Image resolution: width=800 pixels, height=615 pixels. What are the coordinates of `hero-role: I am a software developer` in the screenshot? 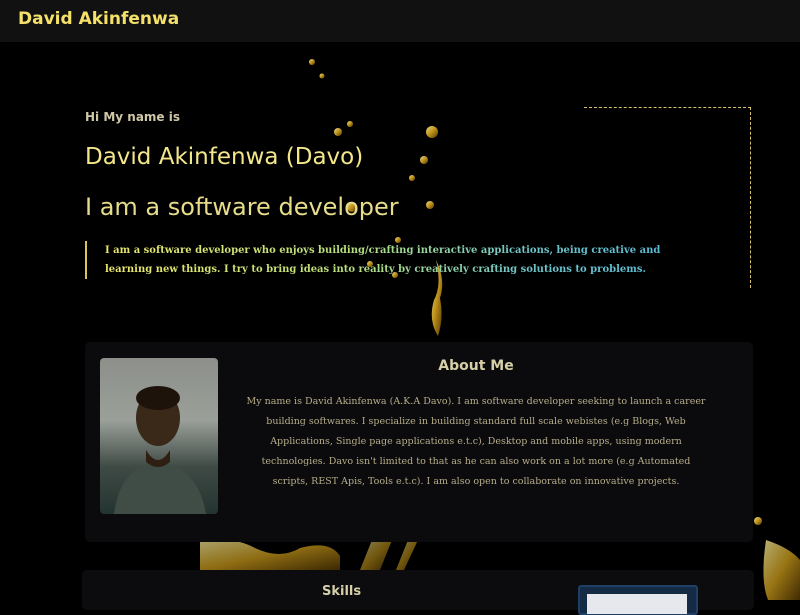 It's located at (242, 207).